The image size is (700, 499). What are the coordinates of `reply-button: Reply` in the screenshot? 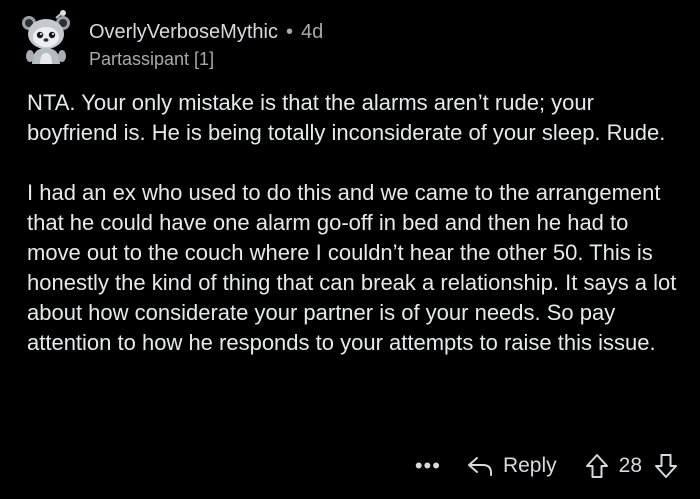 It's located at (512, 466).